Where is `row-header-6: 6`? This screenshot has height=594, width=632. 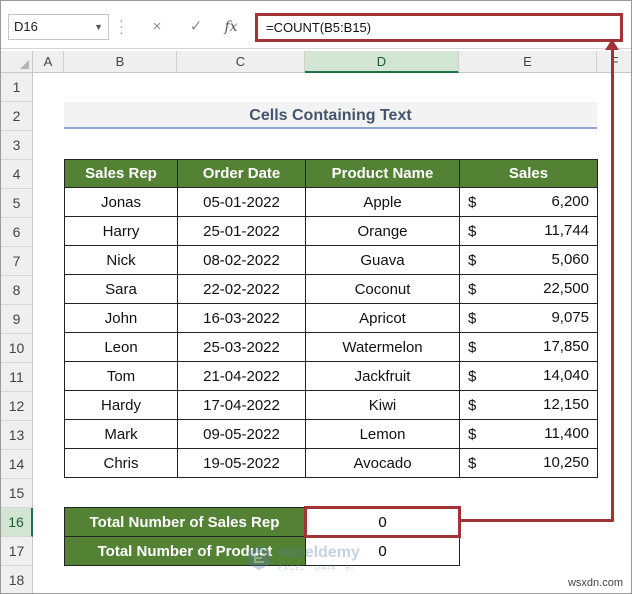 row-header-6: 6 is located at coordinates (17, 232).